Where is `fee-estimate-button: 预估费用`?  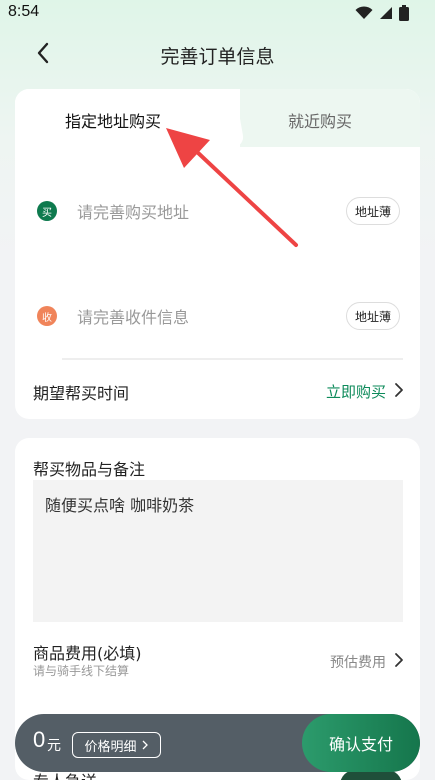
fee-estimate-button: 预估费用 is located at coordinates (358, 662).